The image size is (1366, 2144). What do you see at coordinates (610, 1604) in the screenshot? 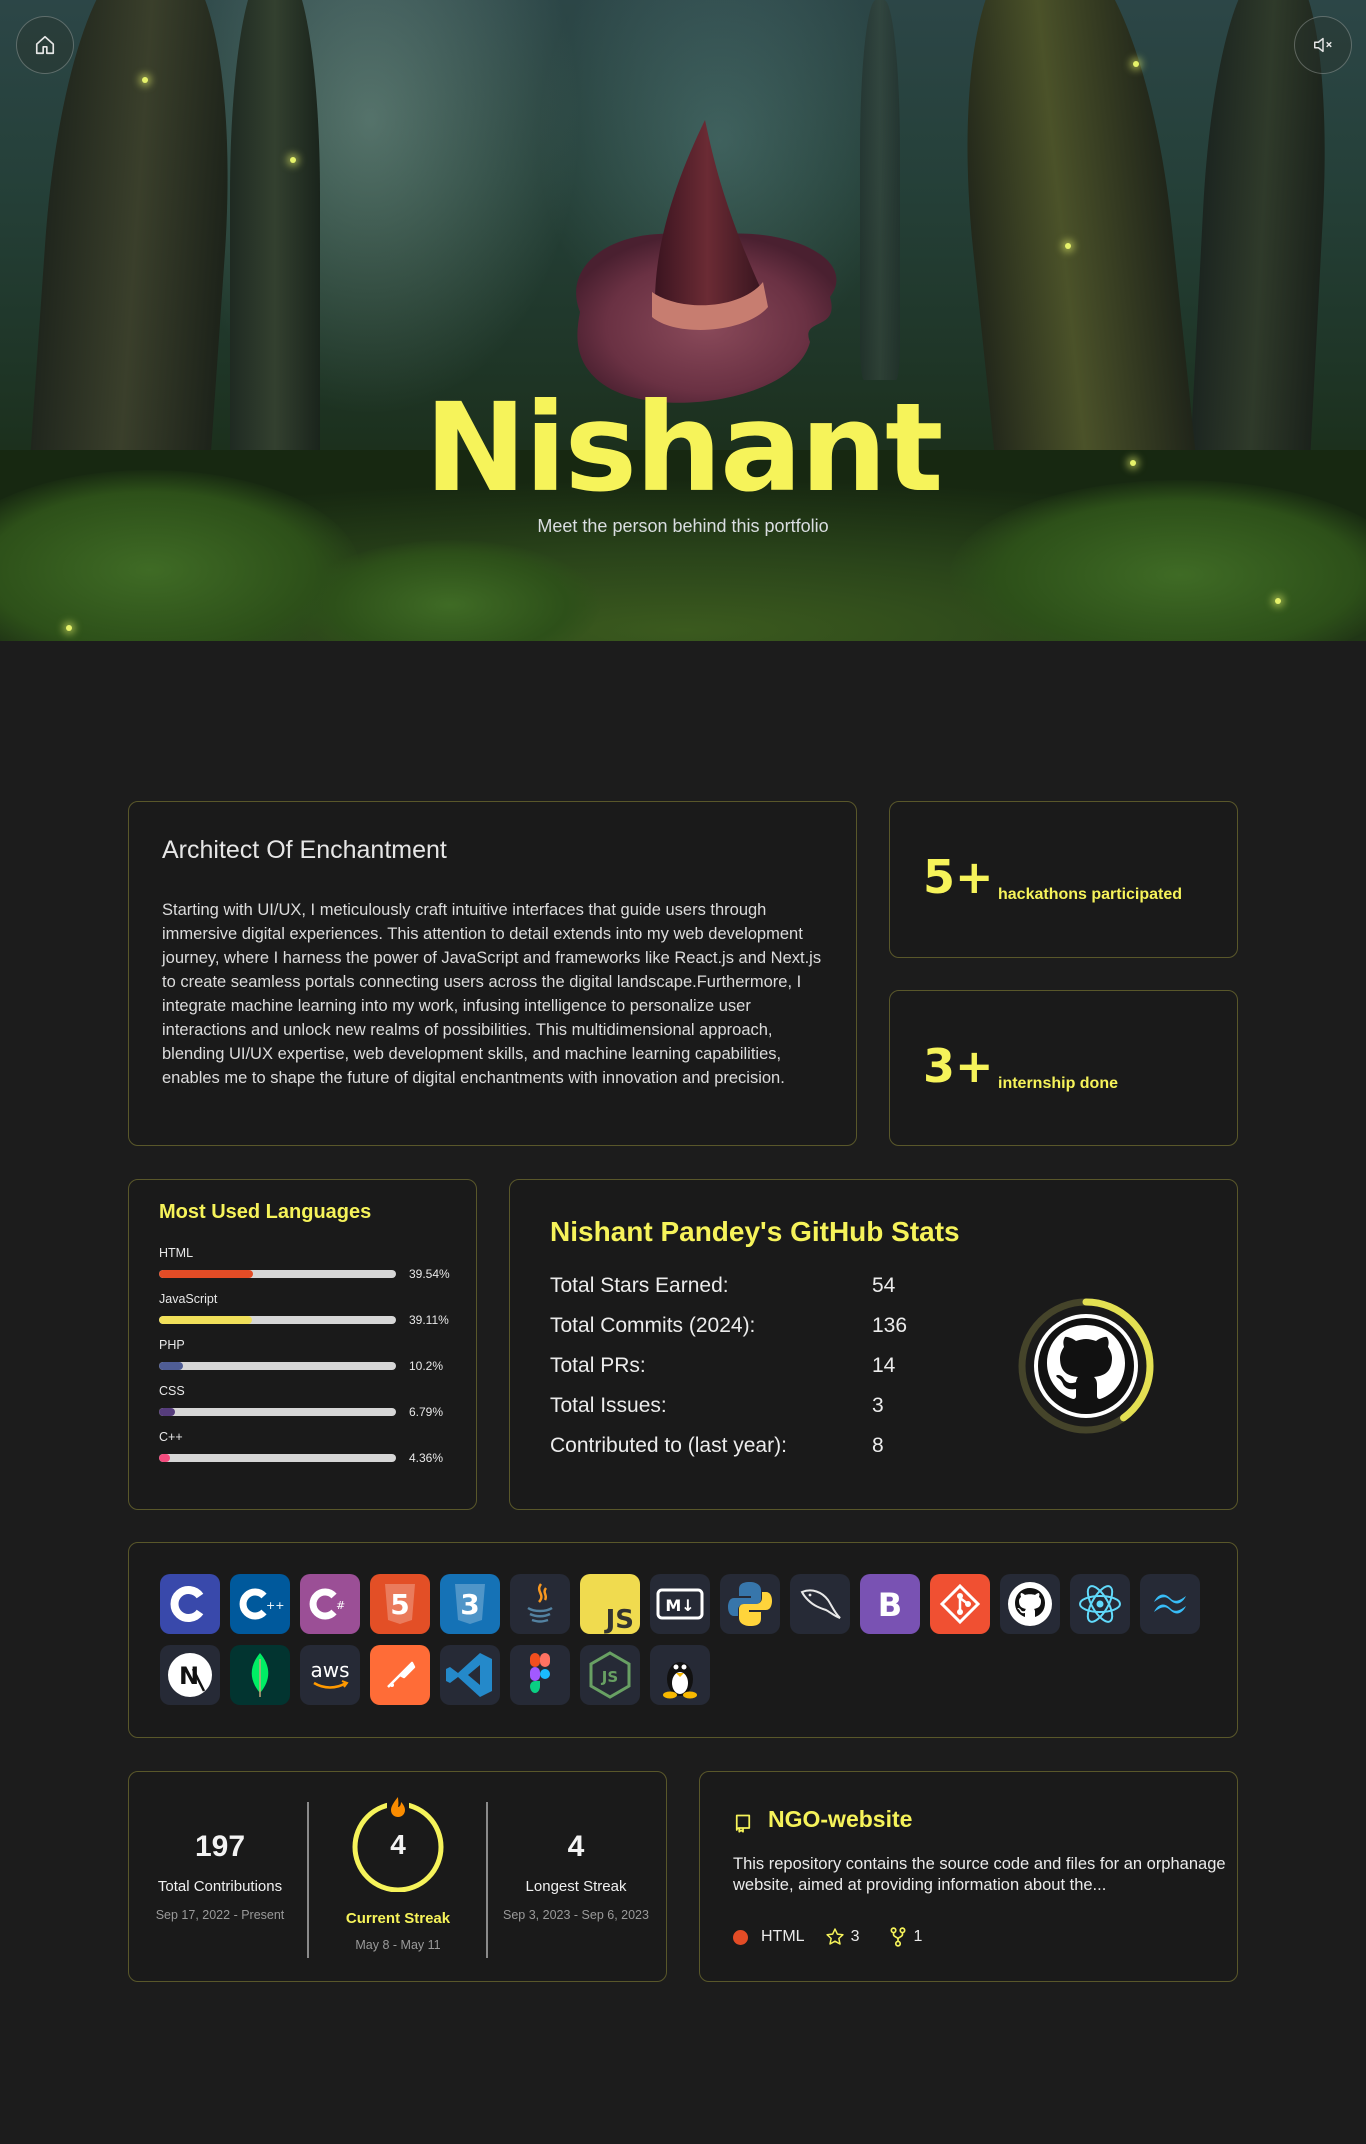
I see `javascript-icon: JS` at bounding box center [610, 1604].